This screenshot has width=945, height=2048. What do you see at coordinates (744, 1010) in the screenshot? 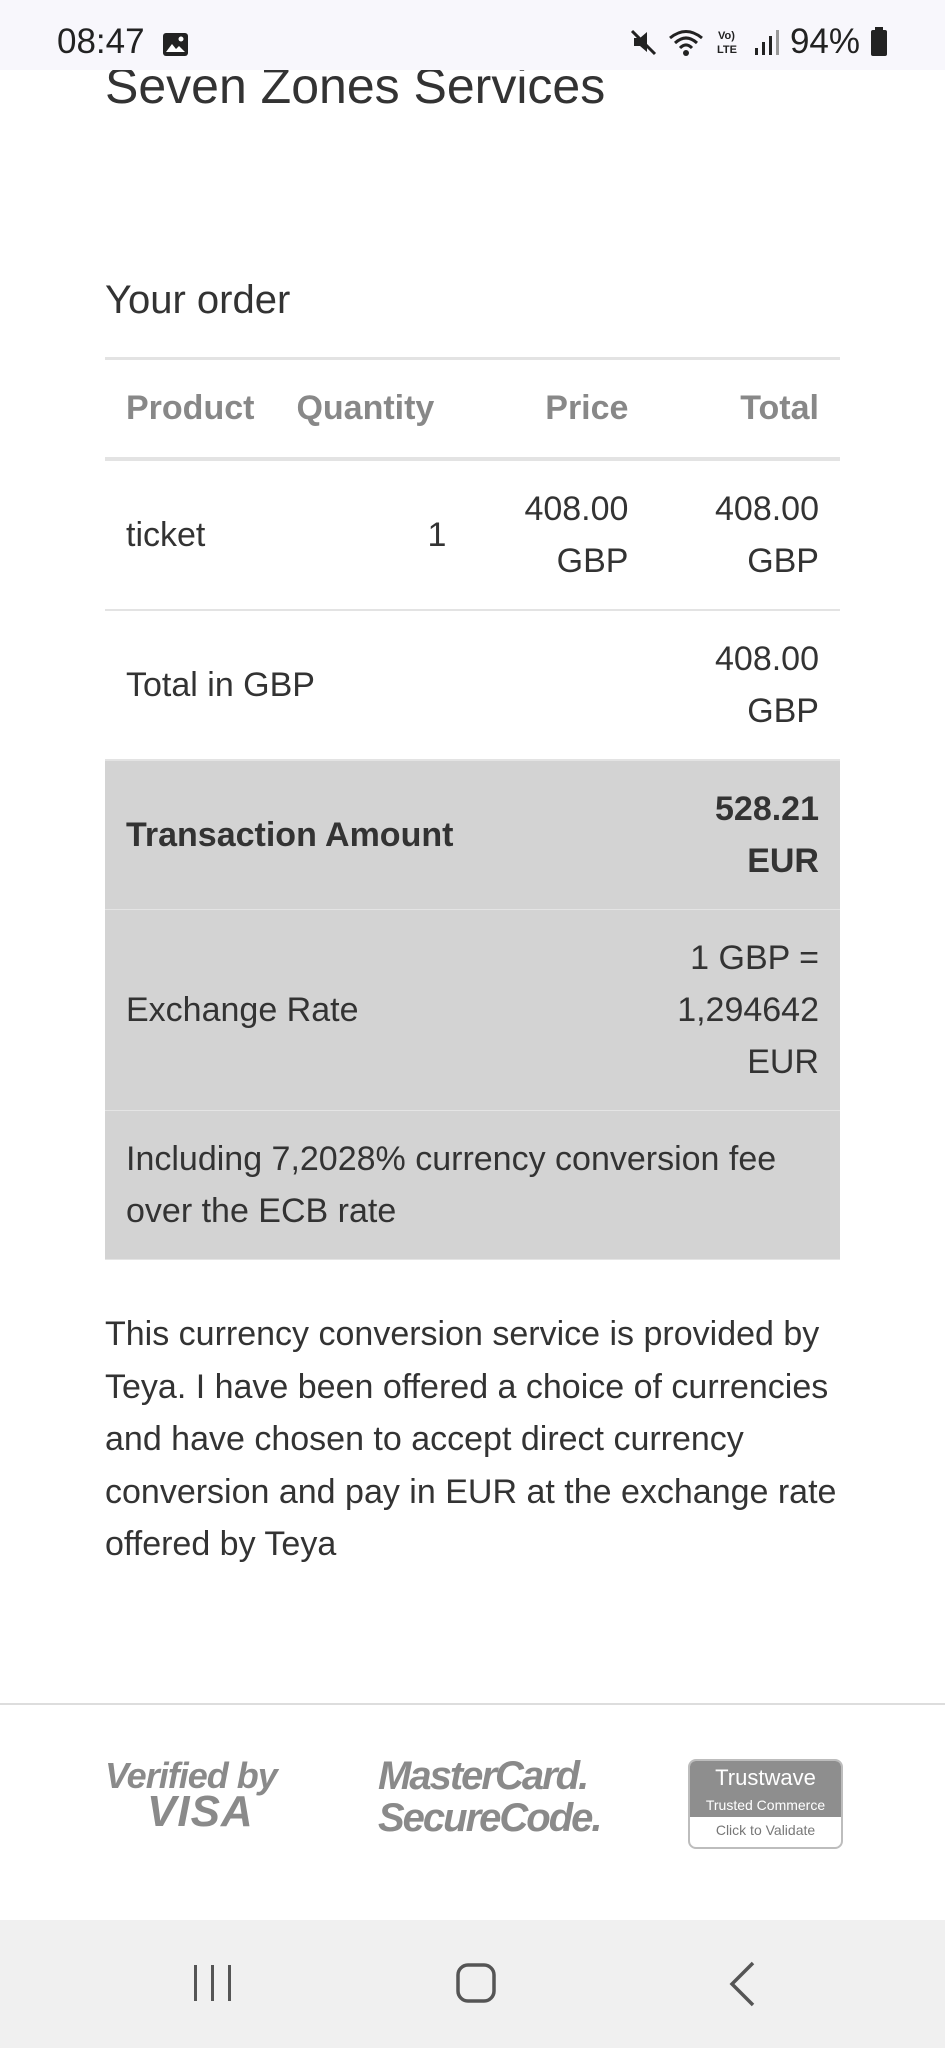
I see `exchange-rate-value: 1 GBP = 1,294642 EUR` at bounding box center [744, 1010].